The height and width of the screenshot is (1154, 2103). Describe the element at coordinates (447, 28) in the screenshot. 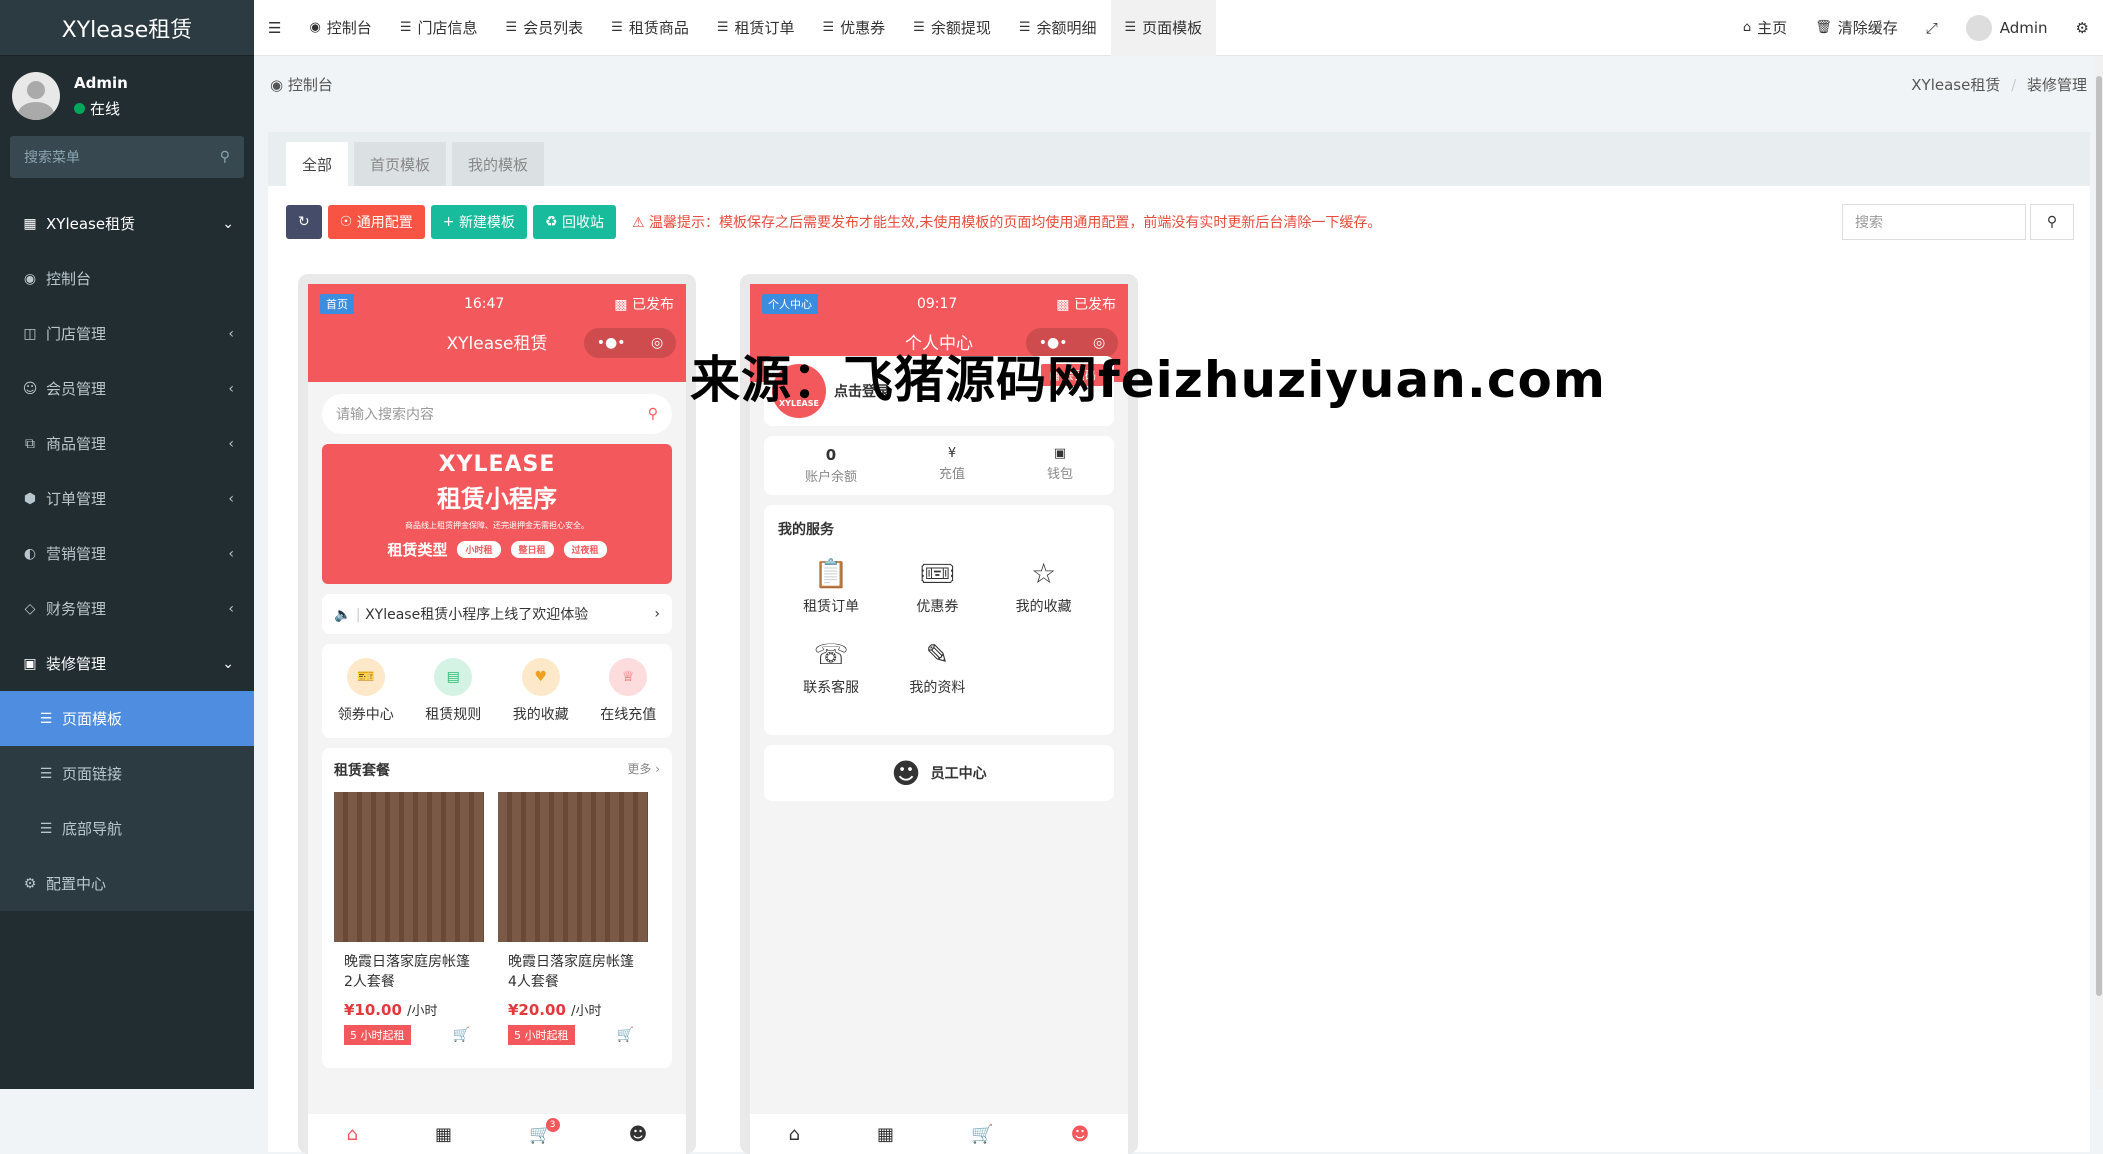

I see `tab-label: 门店信息` at that location.